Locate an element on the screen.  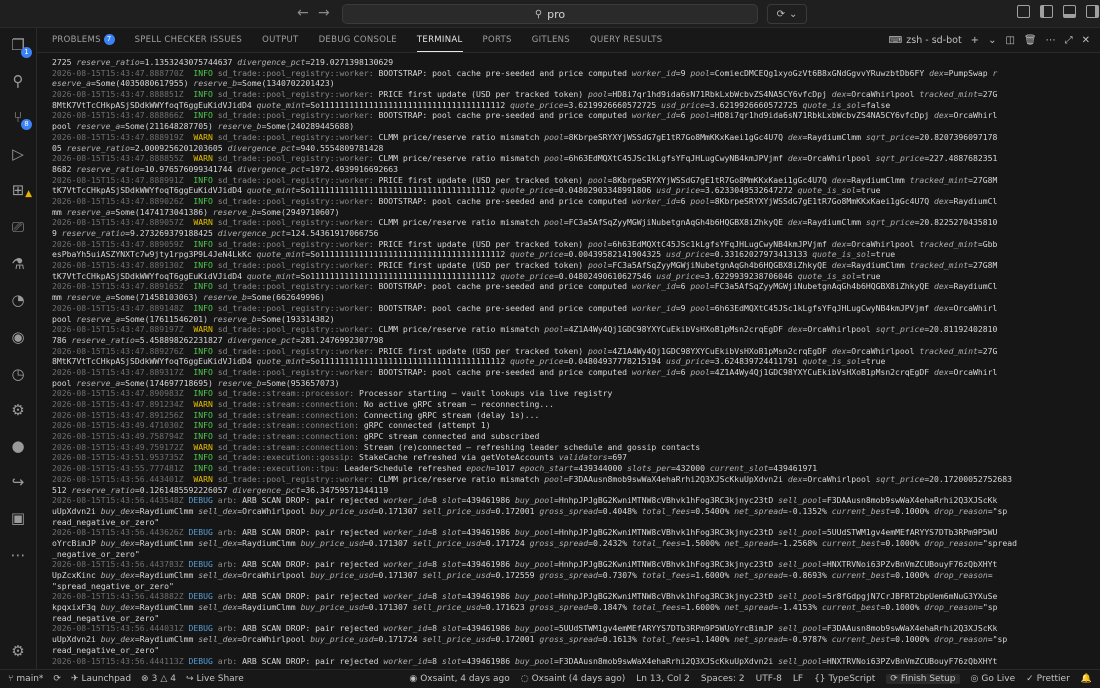
settings-gear-icon: ⚙ is located at coordinates (18, 651).